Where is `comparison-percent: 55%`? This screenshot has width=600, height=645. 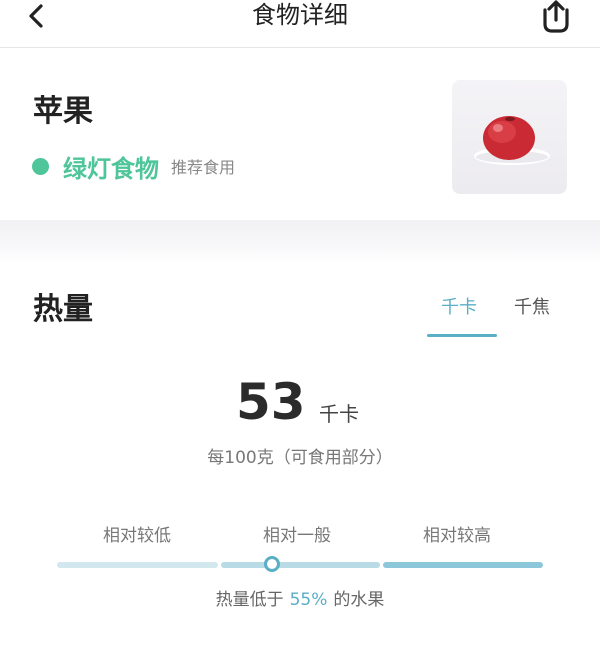 comparison-percent: 55% is located at coordinates (308, 600).